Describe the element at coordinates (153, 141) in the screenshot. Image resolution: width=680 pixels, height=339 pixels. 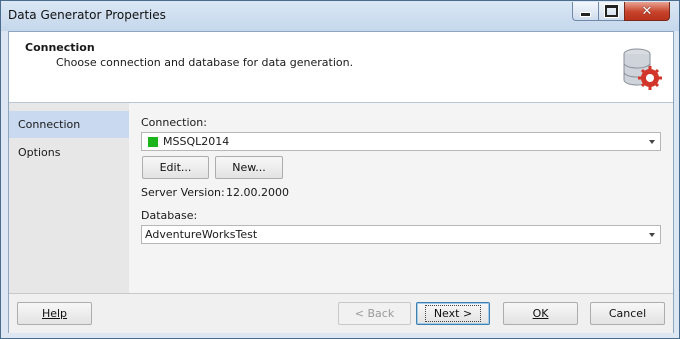
I see `connection-status-icon` at that location.